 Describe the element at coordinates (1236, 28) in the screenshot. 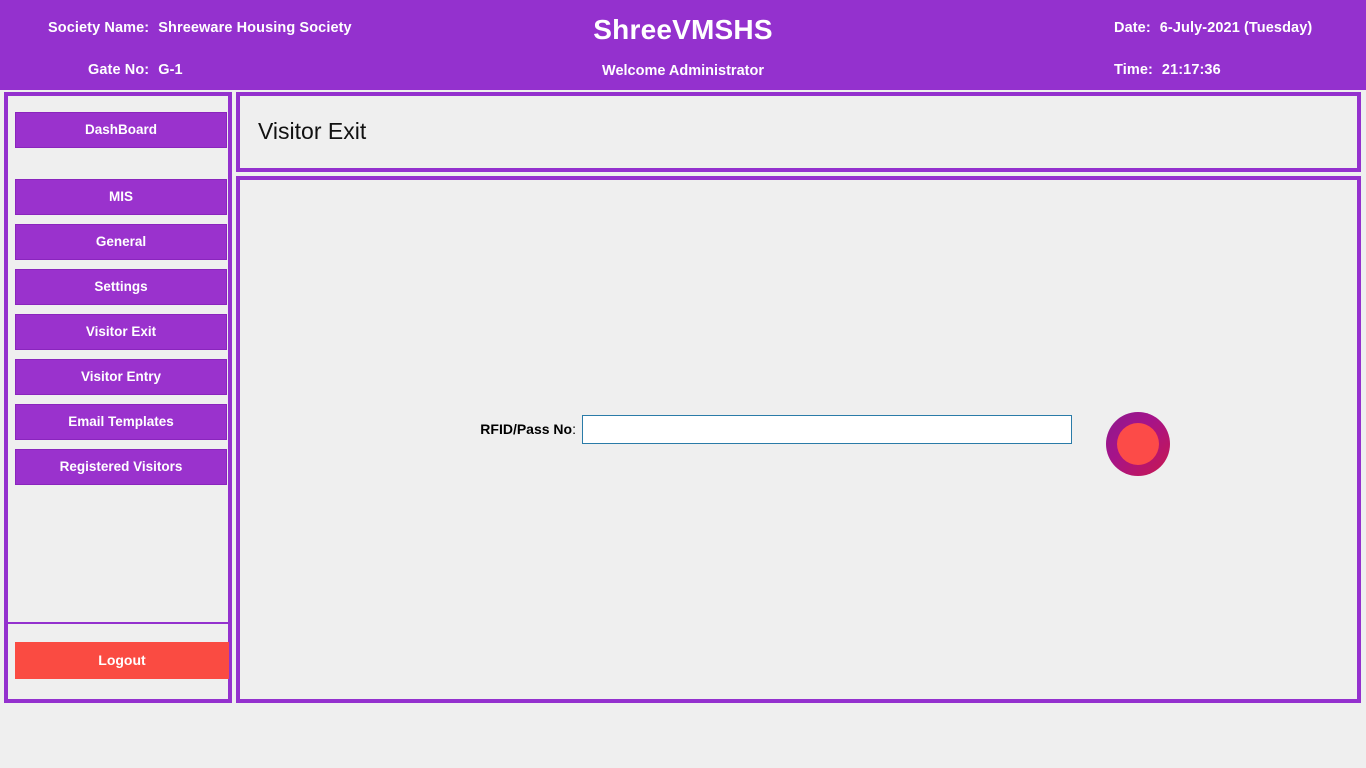

I see `date-value: 6-July-2021 (Tuesday)` at that location.